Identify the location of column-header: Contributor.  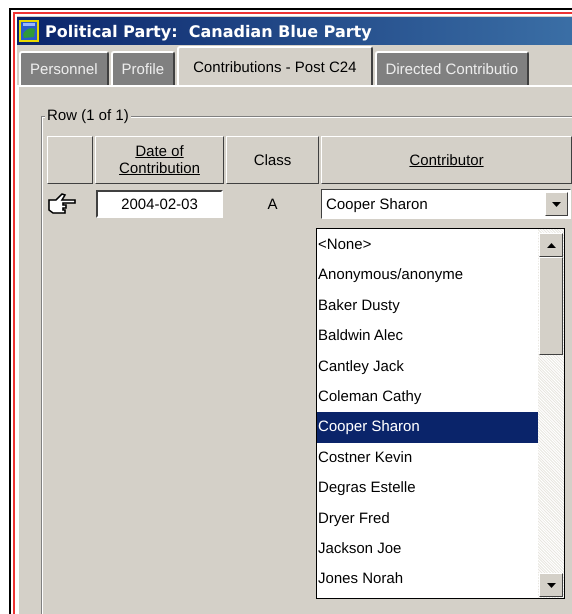
(446, 160).